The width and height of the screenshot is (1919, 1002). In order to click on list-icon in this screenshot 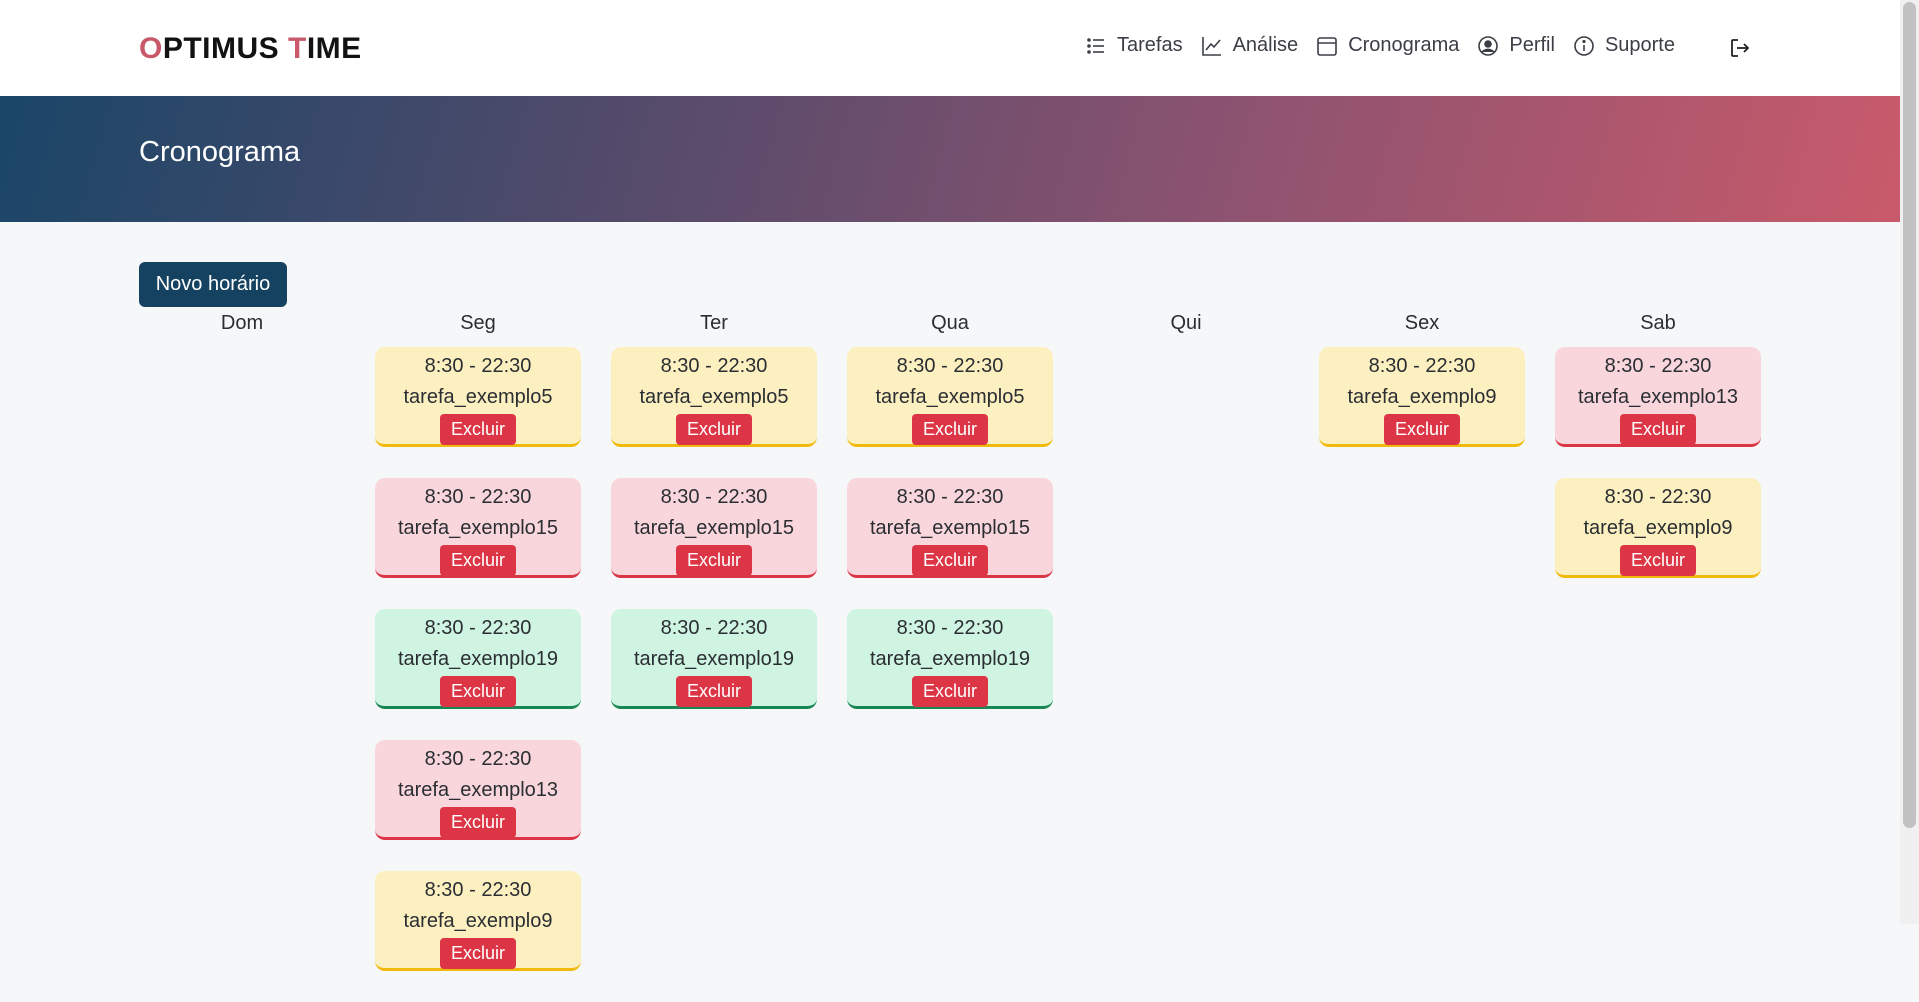, I will do `click(1095, 45)`.